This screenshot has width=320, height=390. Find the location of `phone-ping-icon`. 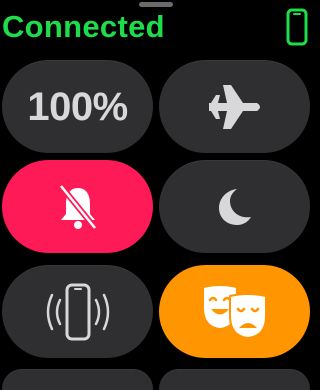

phone-ping-icon is located at coordinates (78, 312).